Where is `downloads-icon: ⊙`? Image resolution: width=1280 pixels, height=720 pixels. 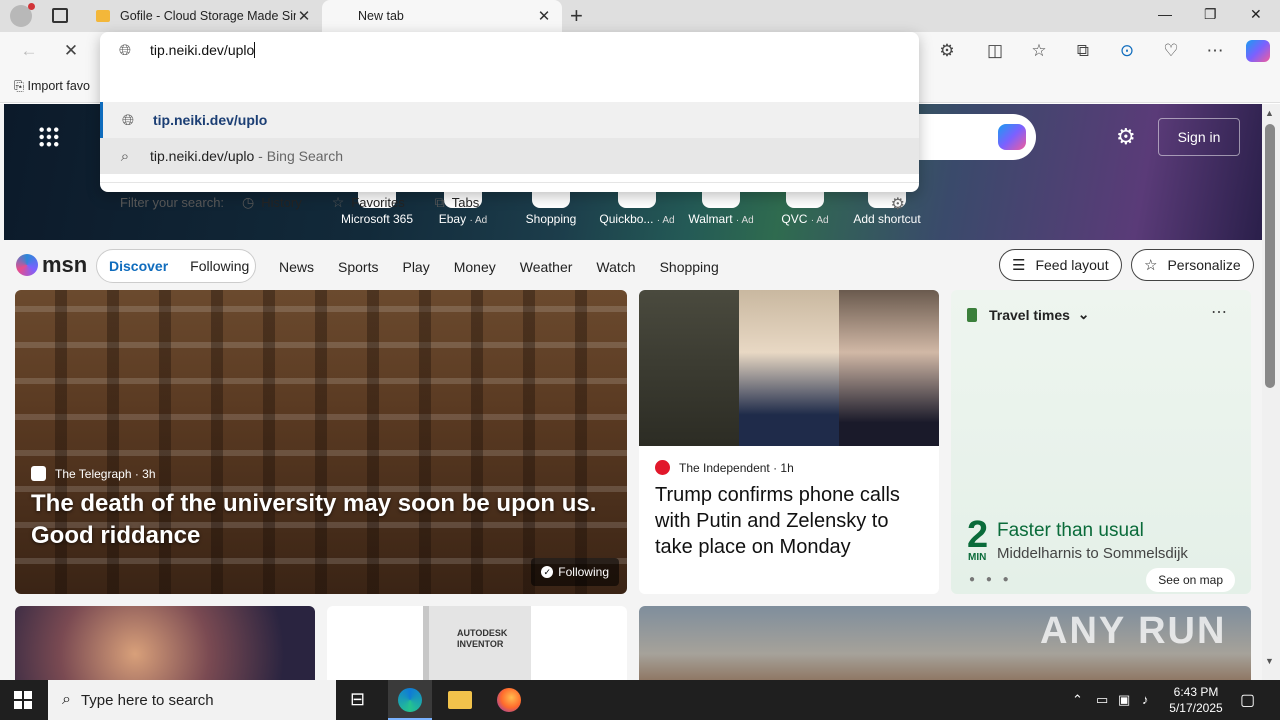
downloads-icon: ⊙ is located at coordinates (1127, 51).